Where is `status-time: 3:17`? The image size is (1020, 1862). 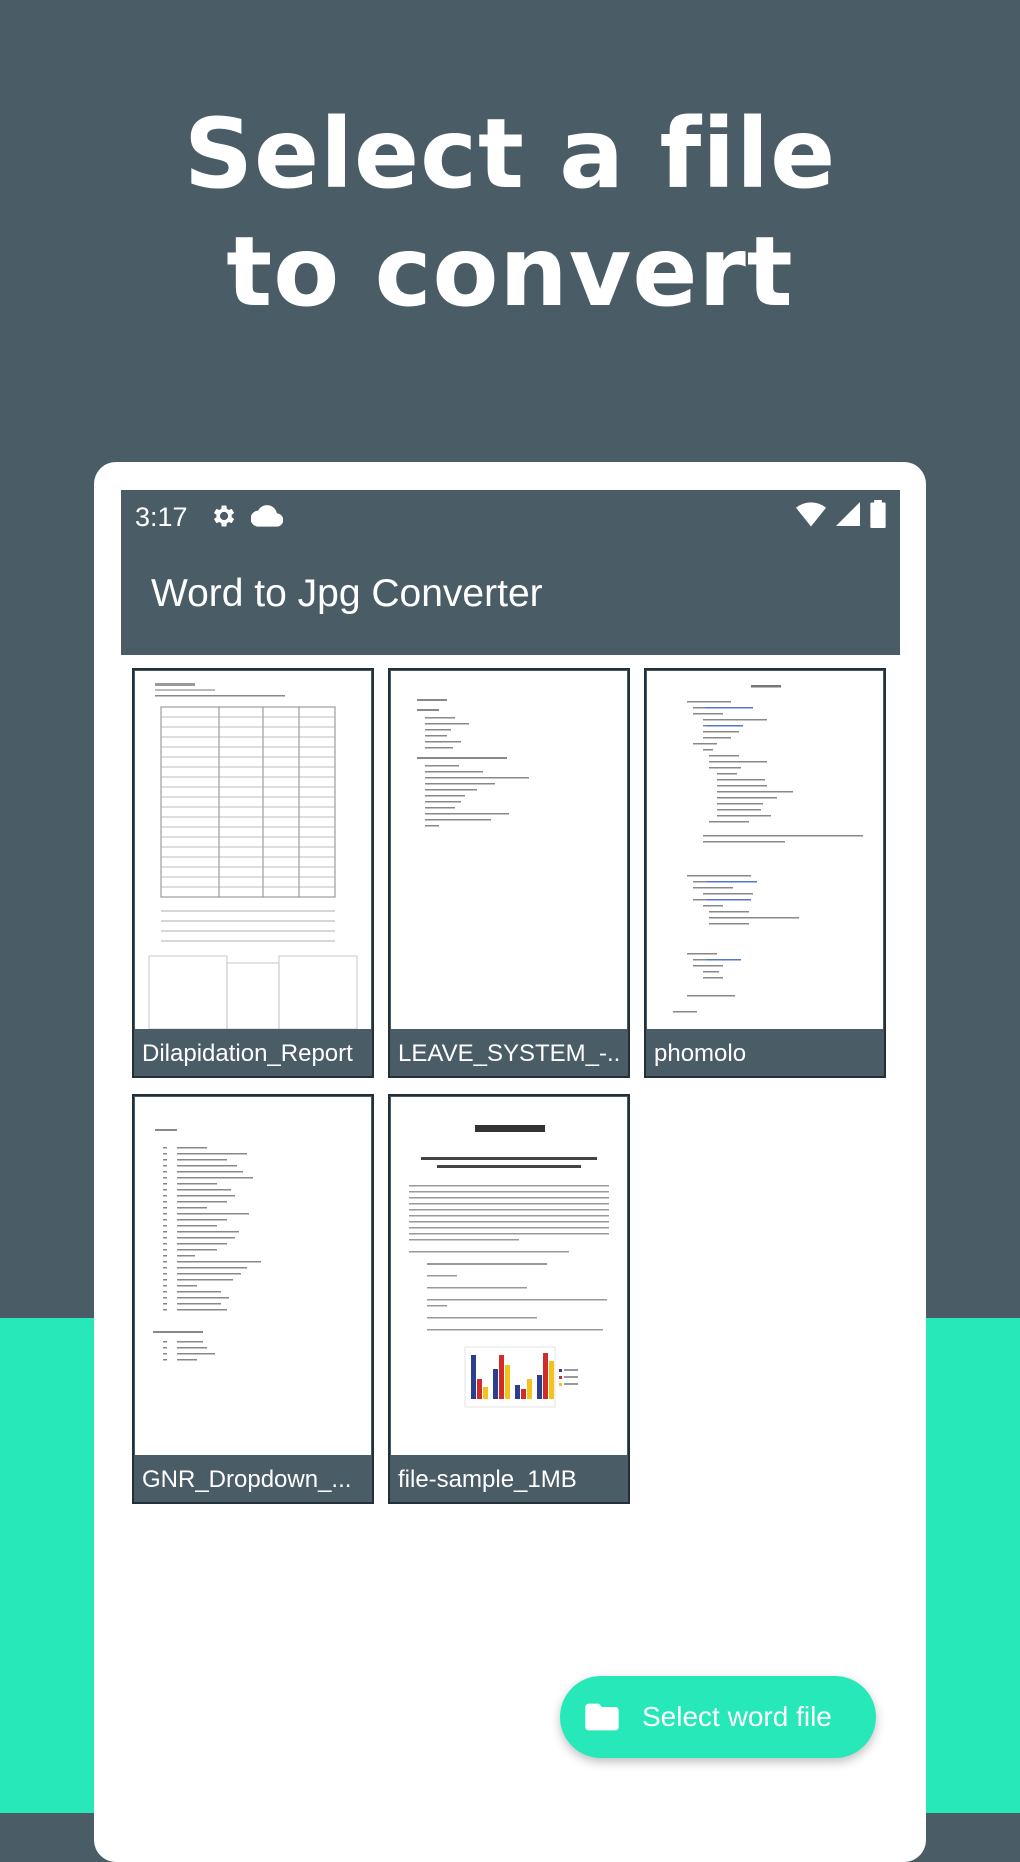 status-time: 3:17 is located at coordinates (161, 517).